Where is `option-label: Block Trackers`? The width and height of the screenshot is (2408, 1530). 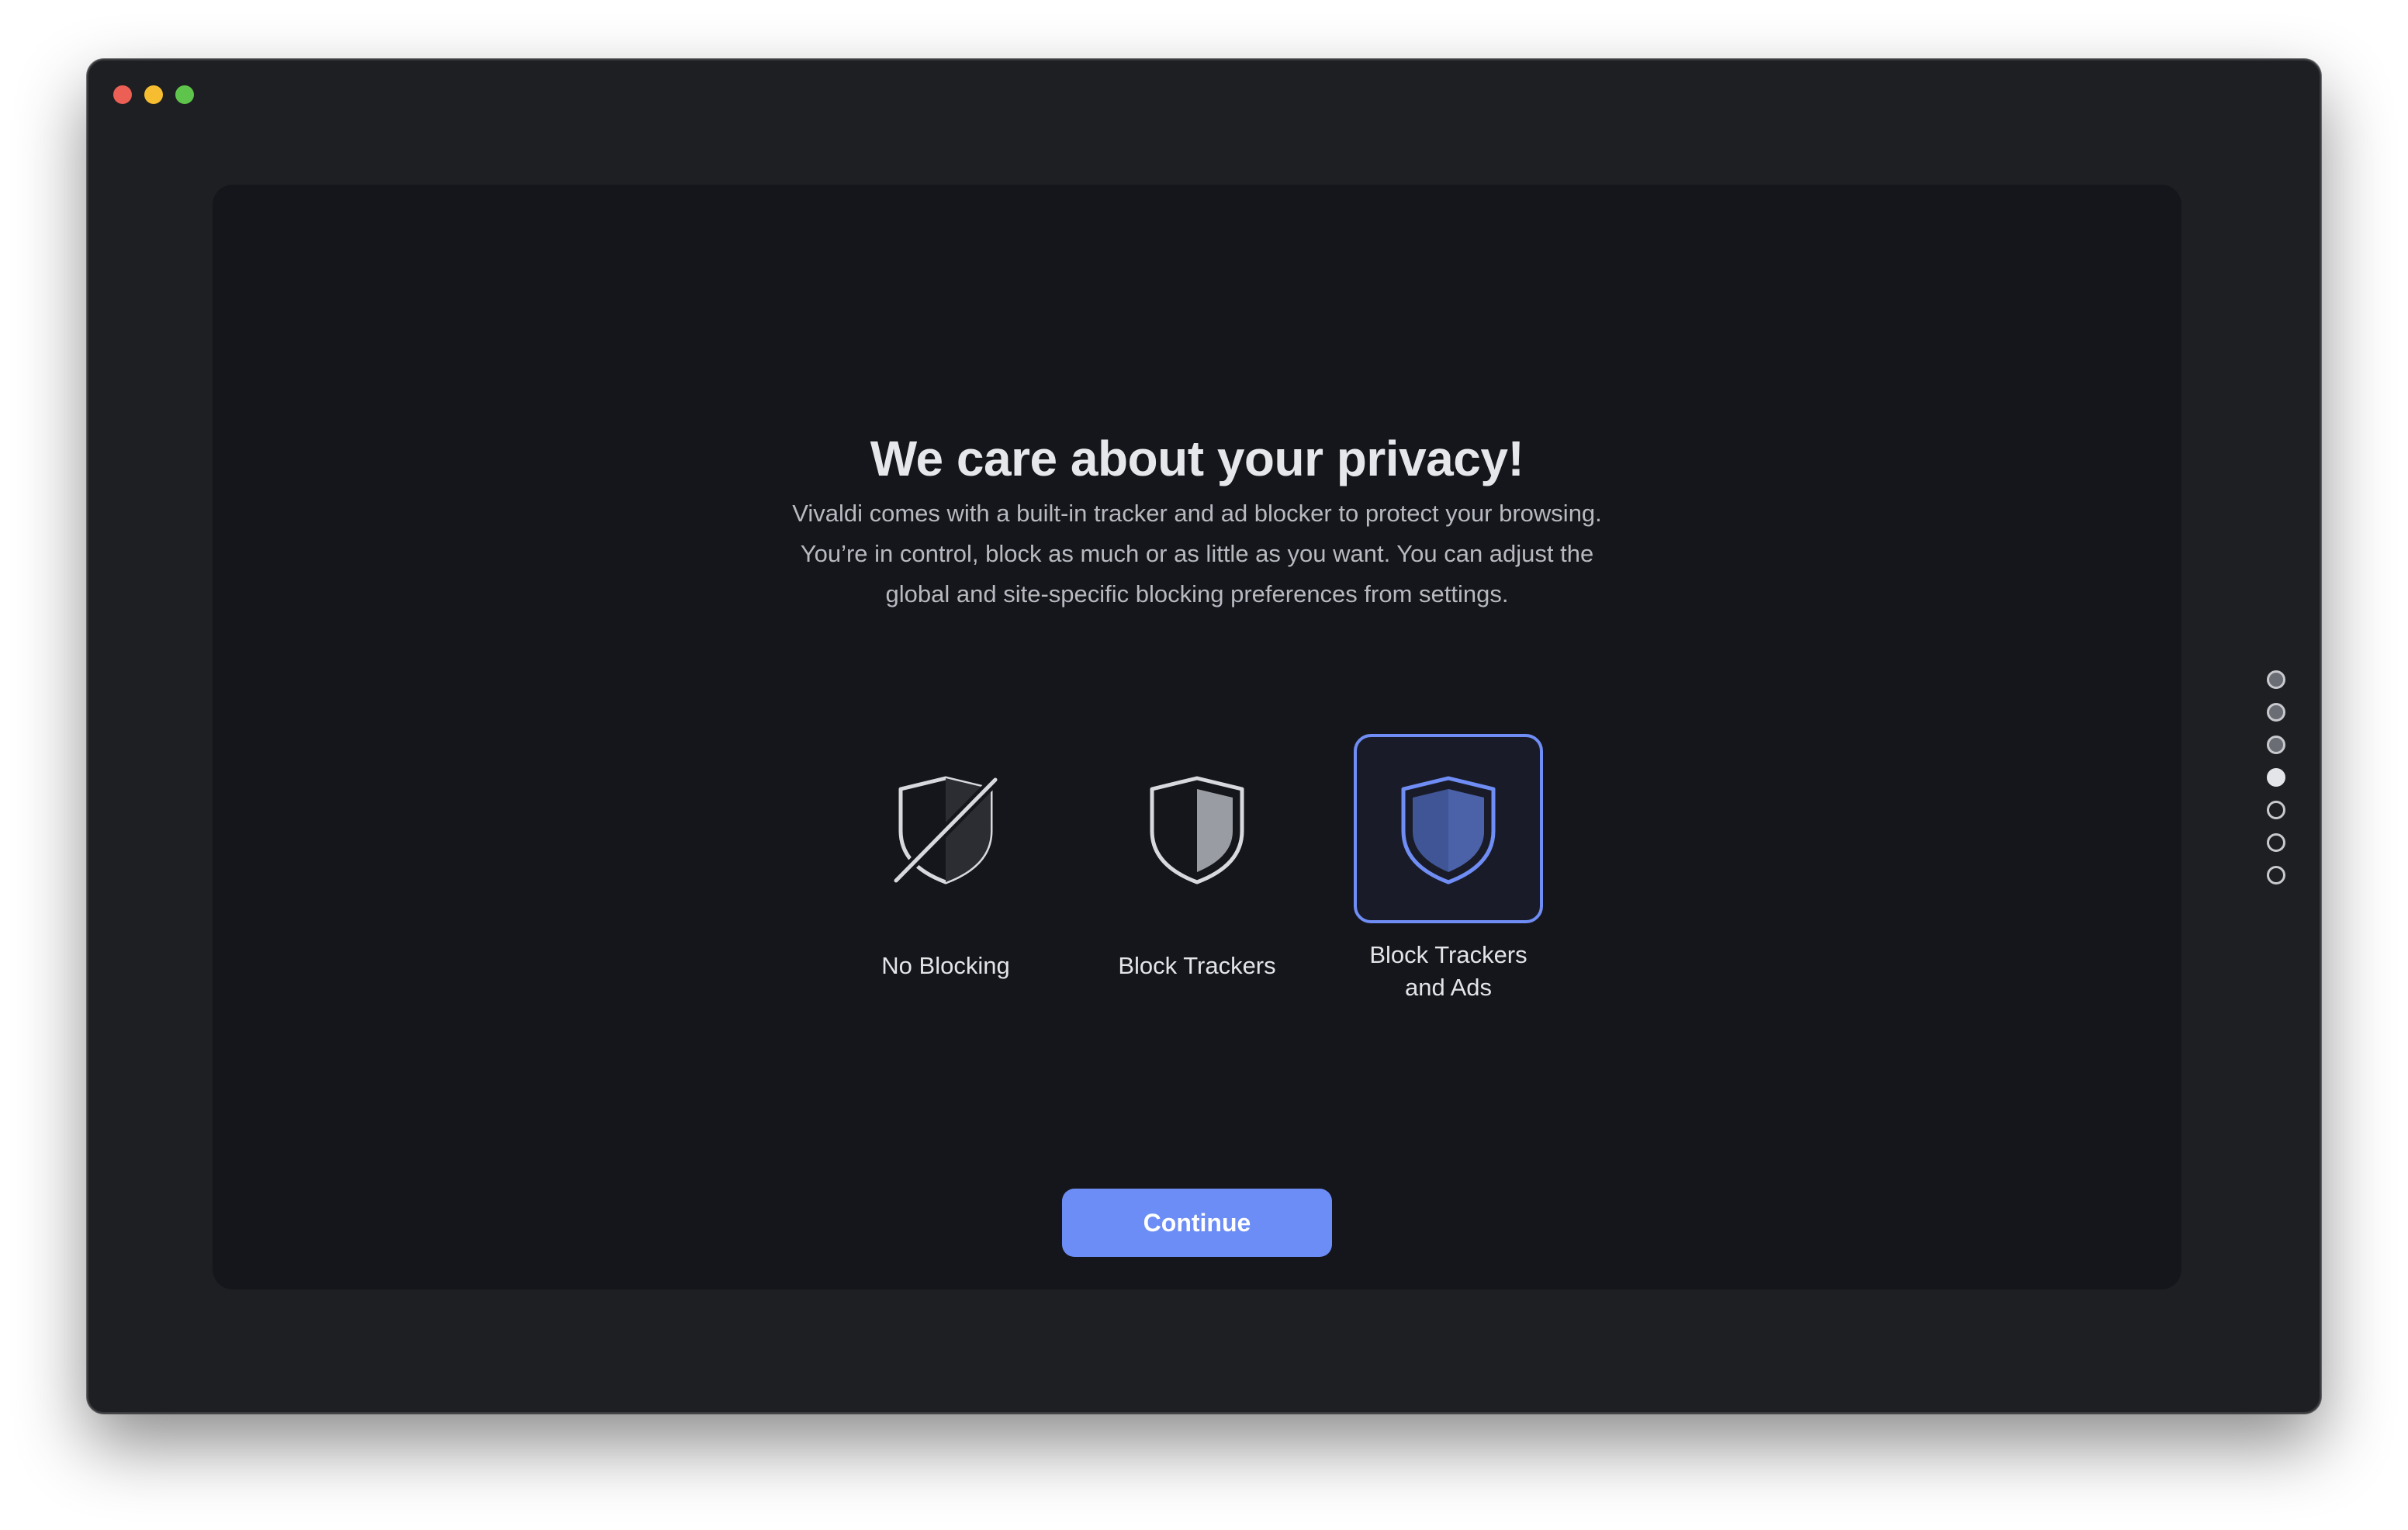
option-label: Block Trackers is located at coordinates (1197, 965).